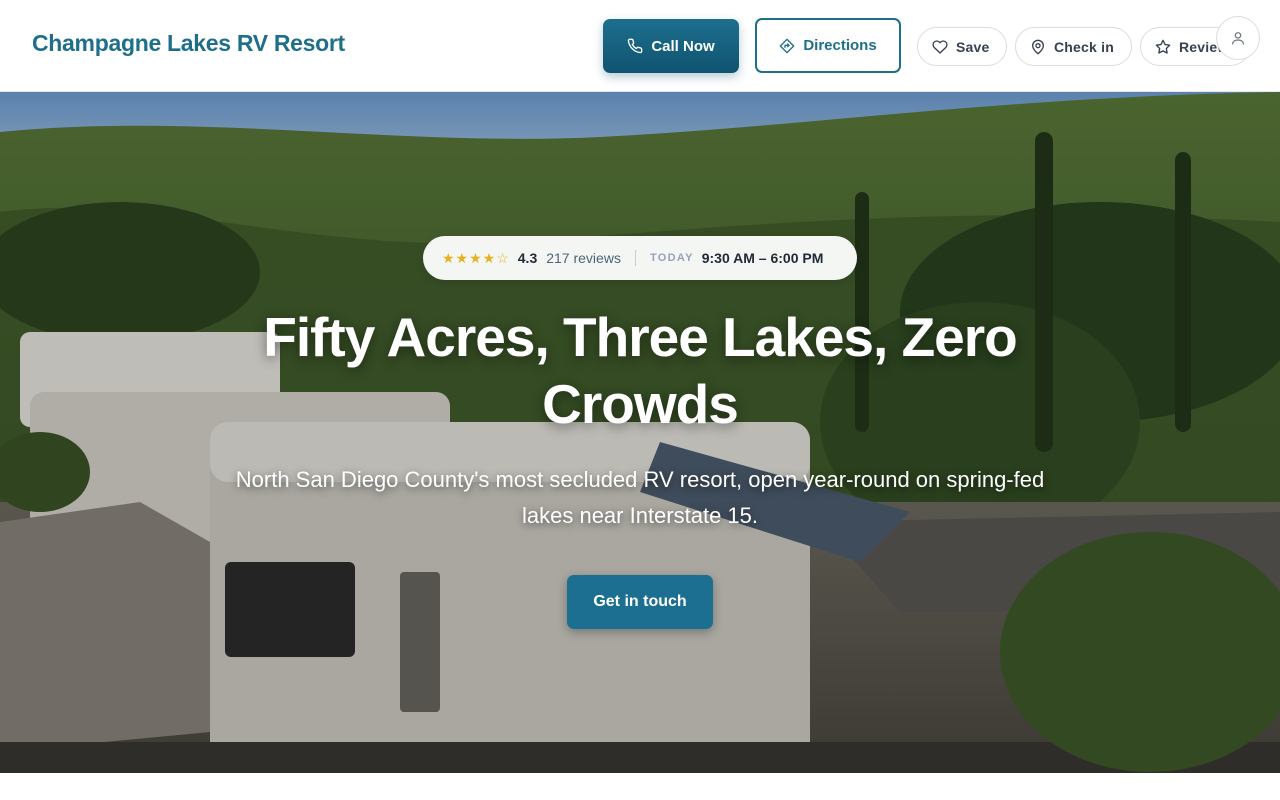  I want to click on reviews-link: 217 reviews, so click(583, 258).